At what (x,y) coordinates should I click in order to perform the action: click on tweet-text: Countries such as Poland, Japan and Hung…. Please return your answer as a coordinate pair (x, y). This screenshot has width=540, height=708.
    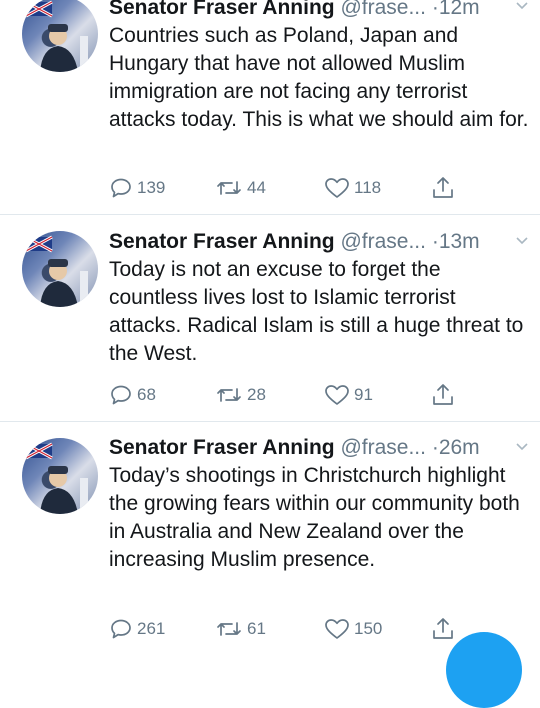
    Looking at the image, I should click on (319, 77).